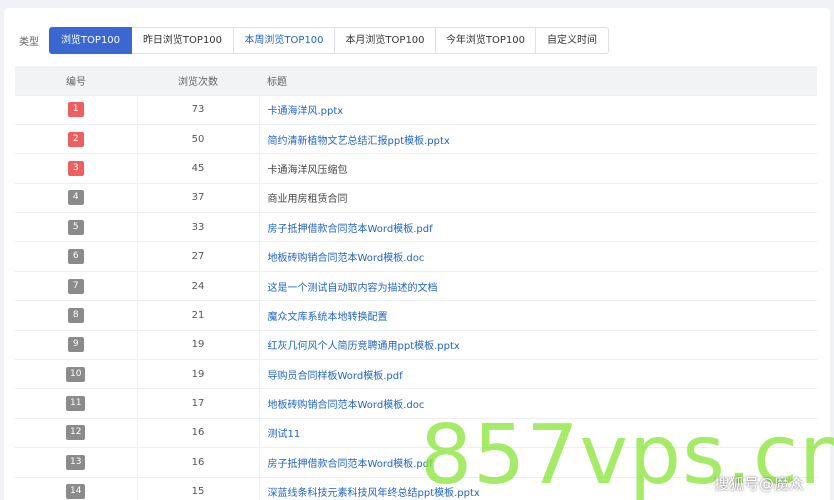  I want to click on table-row: 12 16 测试11, so click(416, 433).